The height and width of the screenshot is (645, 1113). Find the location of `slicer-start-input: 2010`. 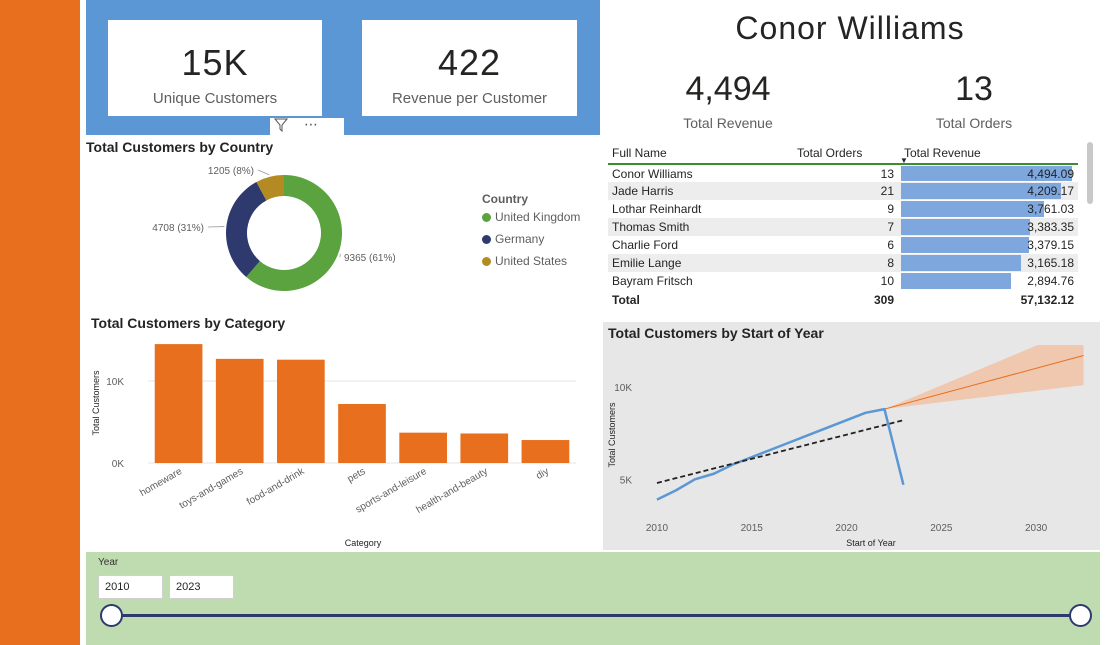

slicer-start-input: 2010 is located at coordinates (130, 587).